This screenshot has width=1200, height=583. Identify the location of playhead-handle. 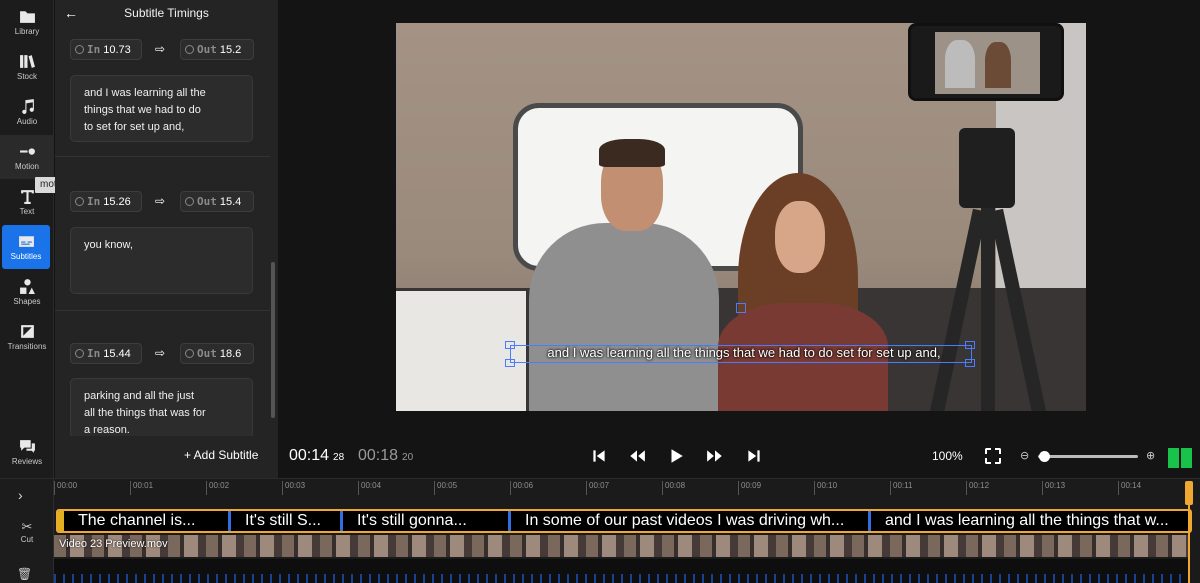
(1189, 493).